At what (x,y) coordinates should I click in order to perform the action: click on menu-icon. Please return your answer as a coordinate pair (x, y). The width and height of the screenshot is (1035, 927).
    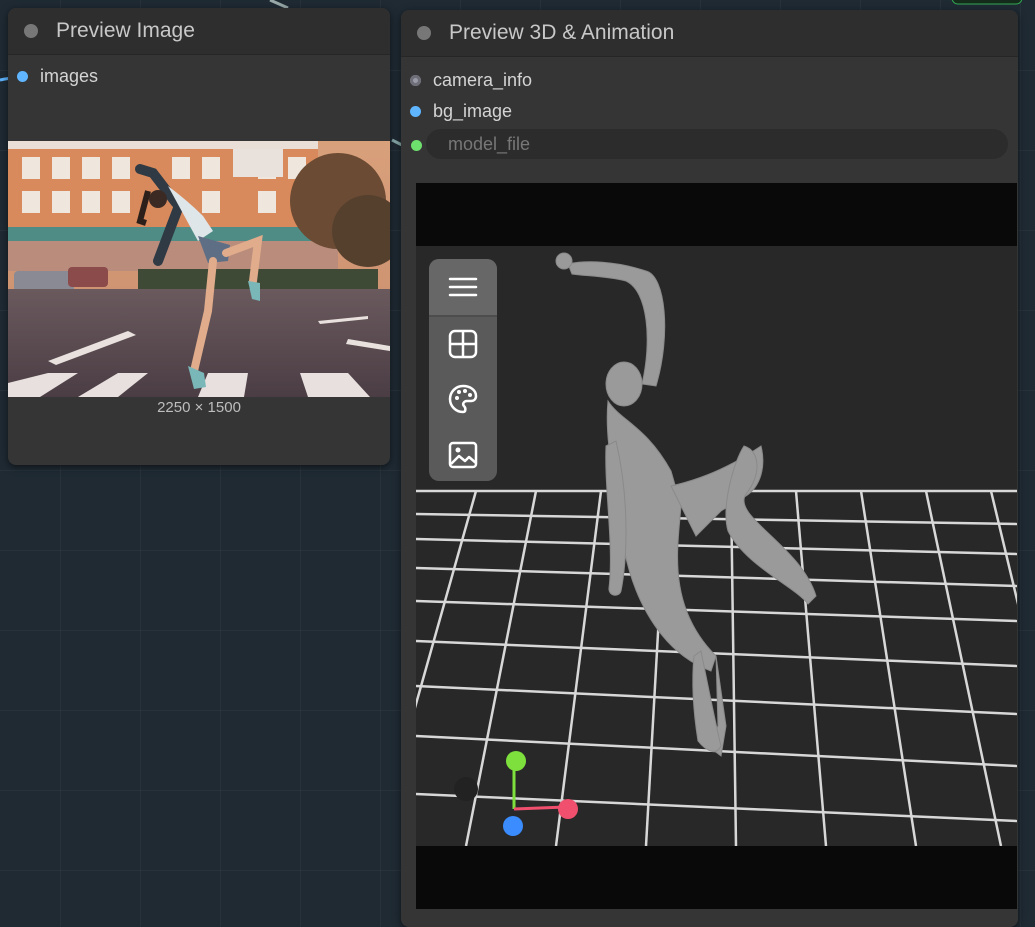
    Looking at the image, I should click on (463, 287).